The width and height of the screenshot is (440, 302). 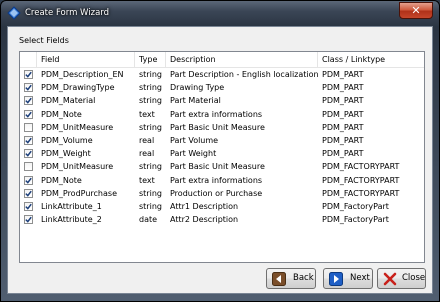 What do you see at coordinates (348, 278) in the screenshot?
I see `next-button: Next` at bounding box center [348, 278].